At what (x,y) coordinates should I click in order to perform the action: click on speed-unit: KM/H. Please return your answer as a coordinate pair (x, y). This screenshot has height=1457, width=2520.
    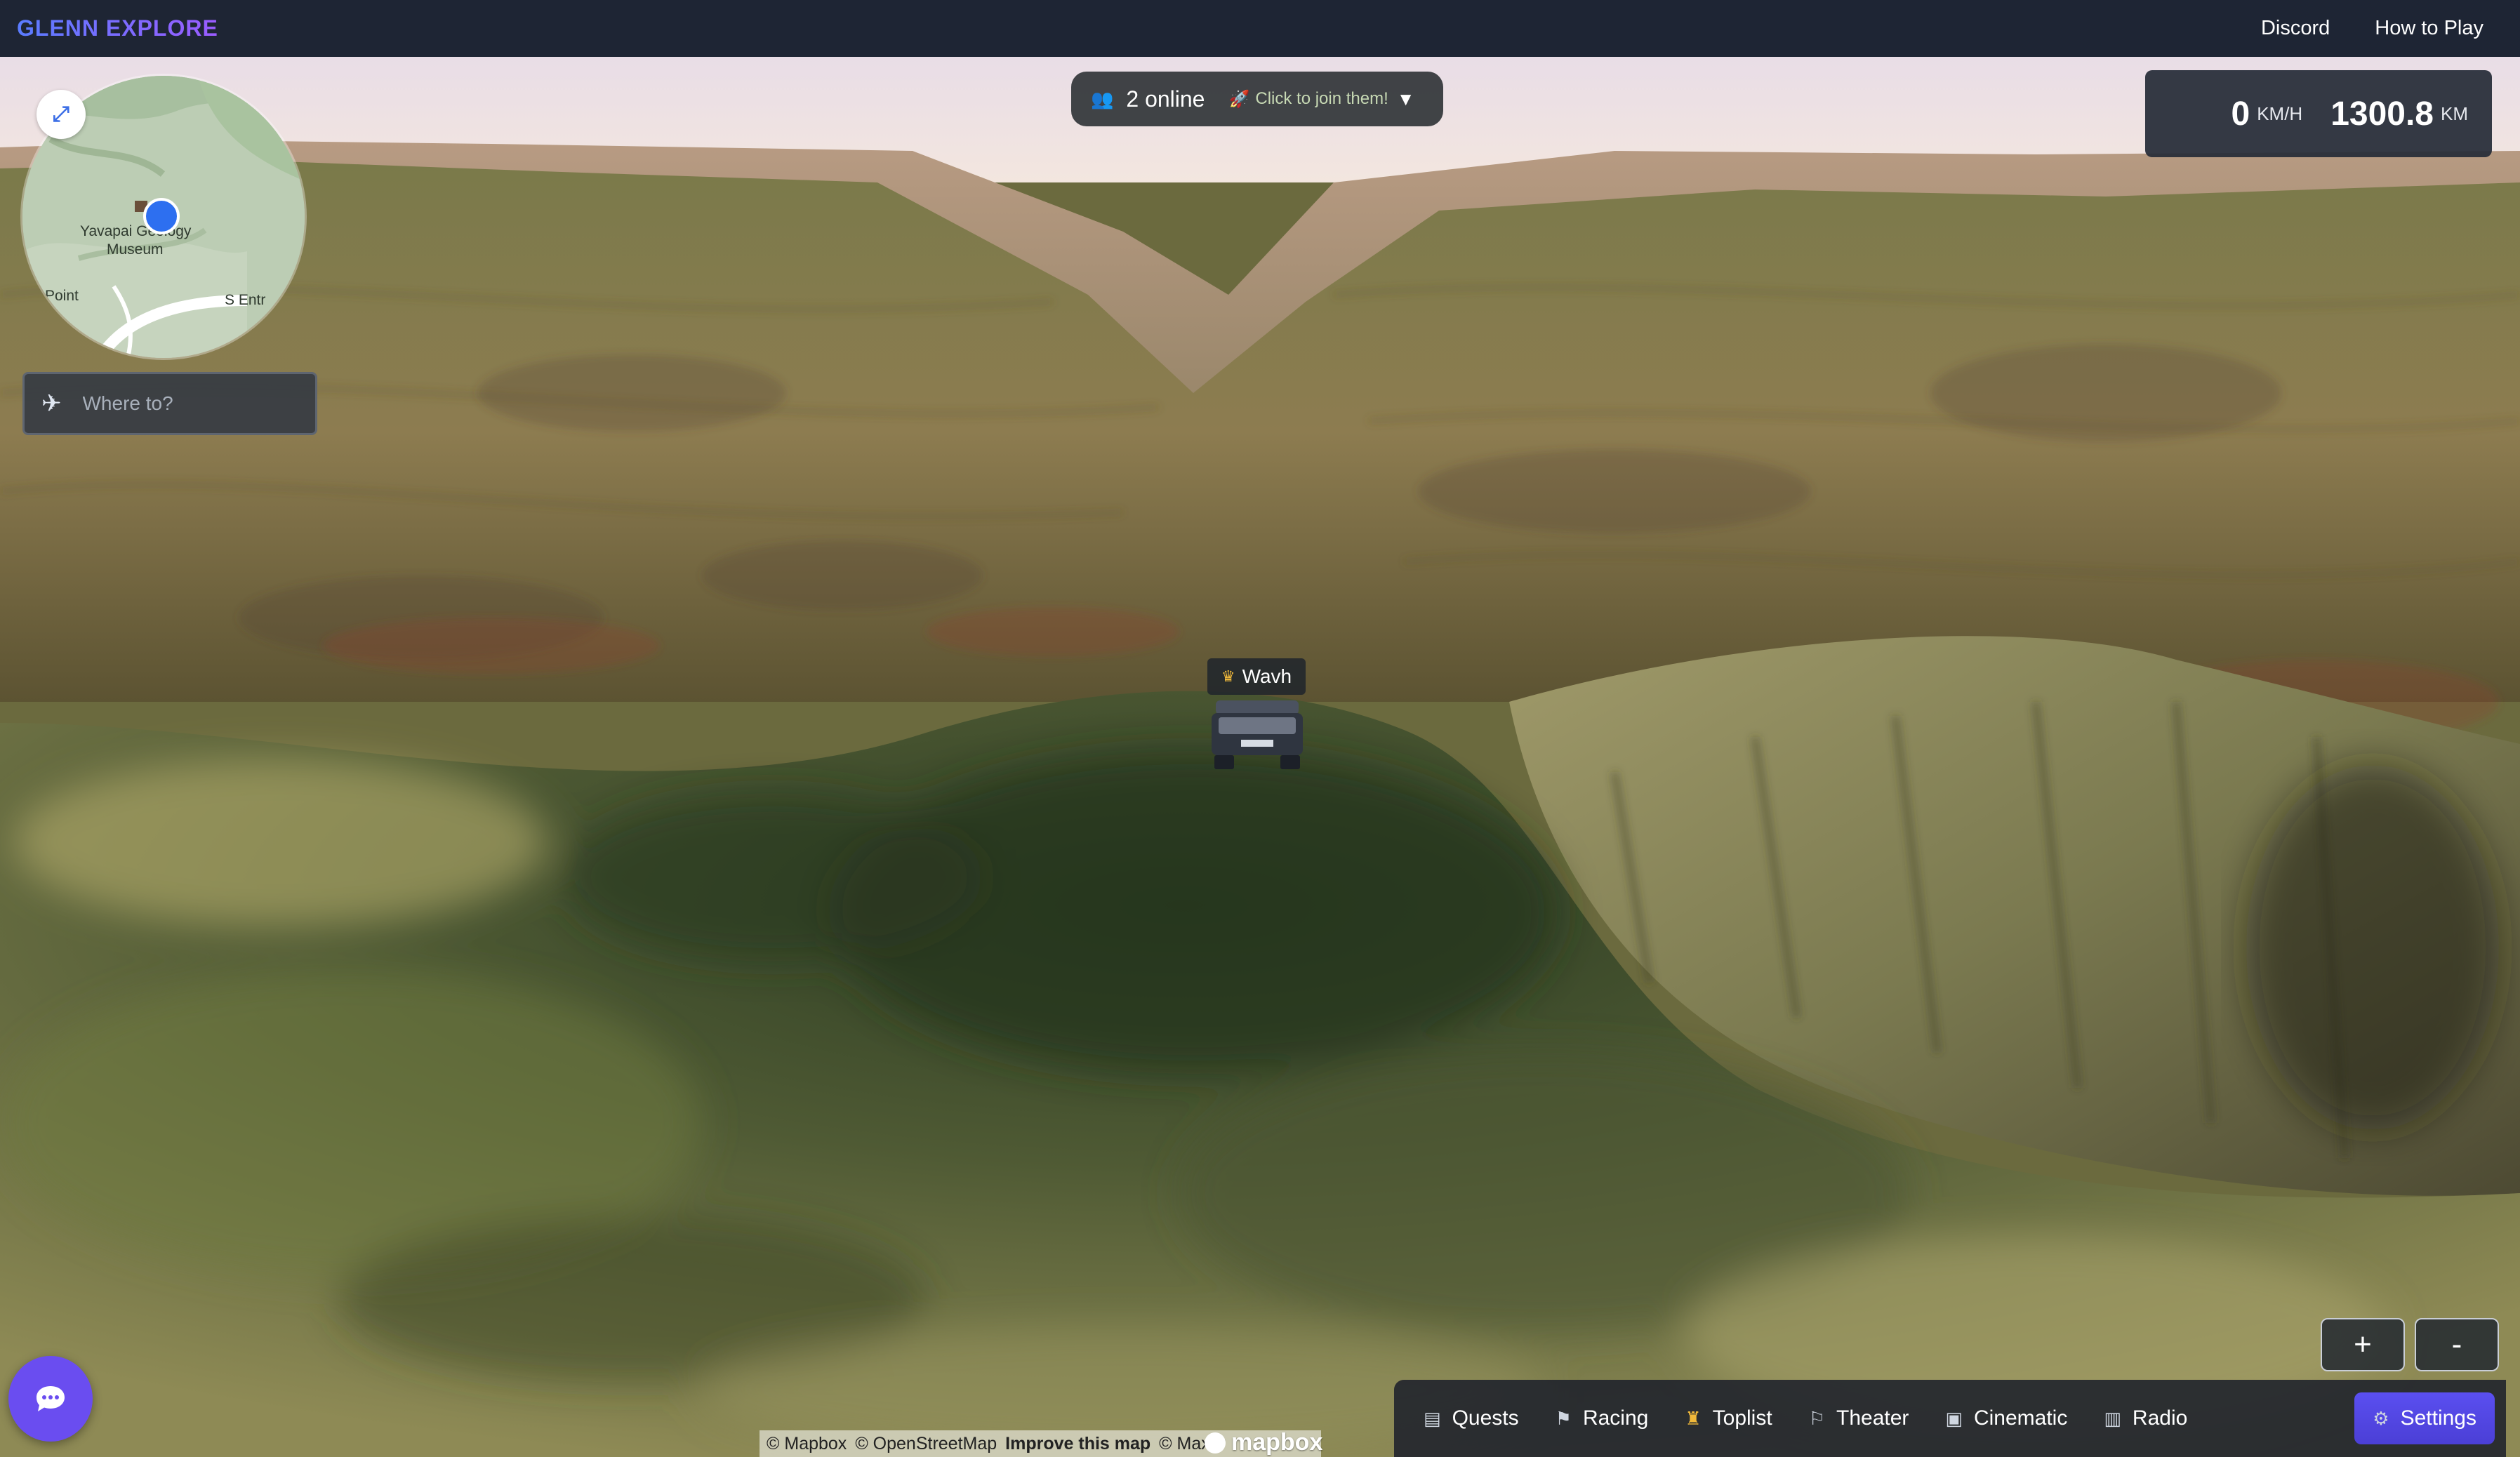
    Looking at the image, I should click on (2280, 113).